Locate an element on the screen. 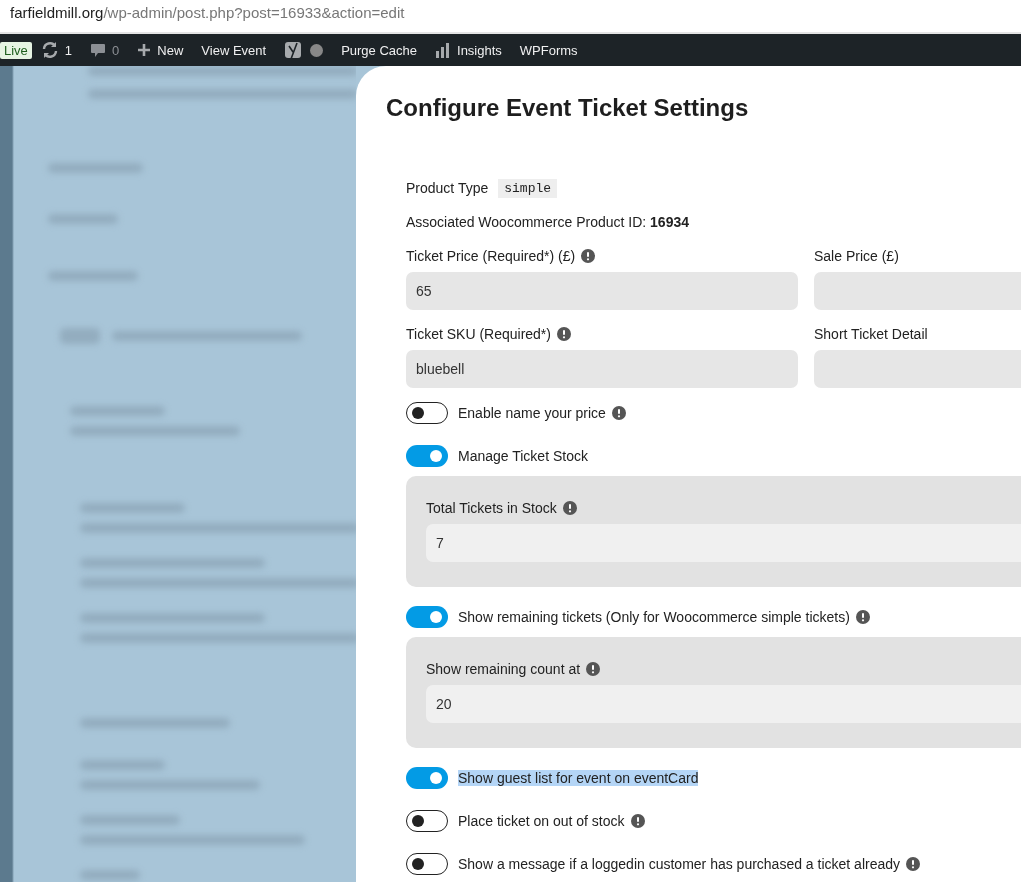 The width and height of the screenshot is (1021, 884). modal-title: Configure Event Ticket Settings is located at coordinates (567, 108).